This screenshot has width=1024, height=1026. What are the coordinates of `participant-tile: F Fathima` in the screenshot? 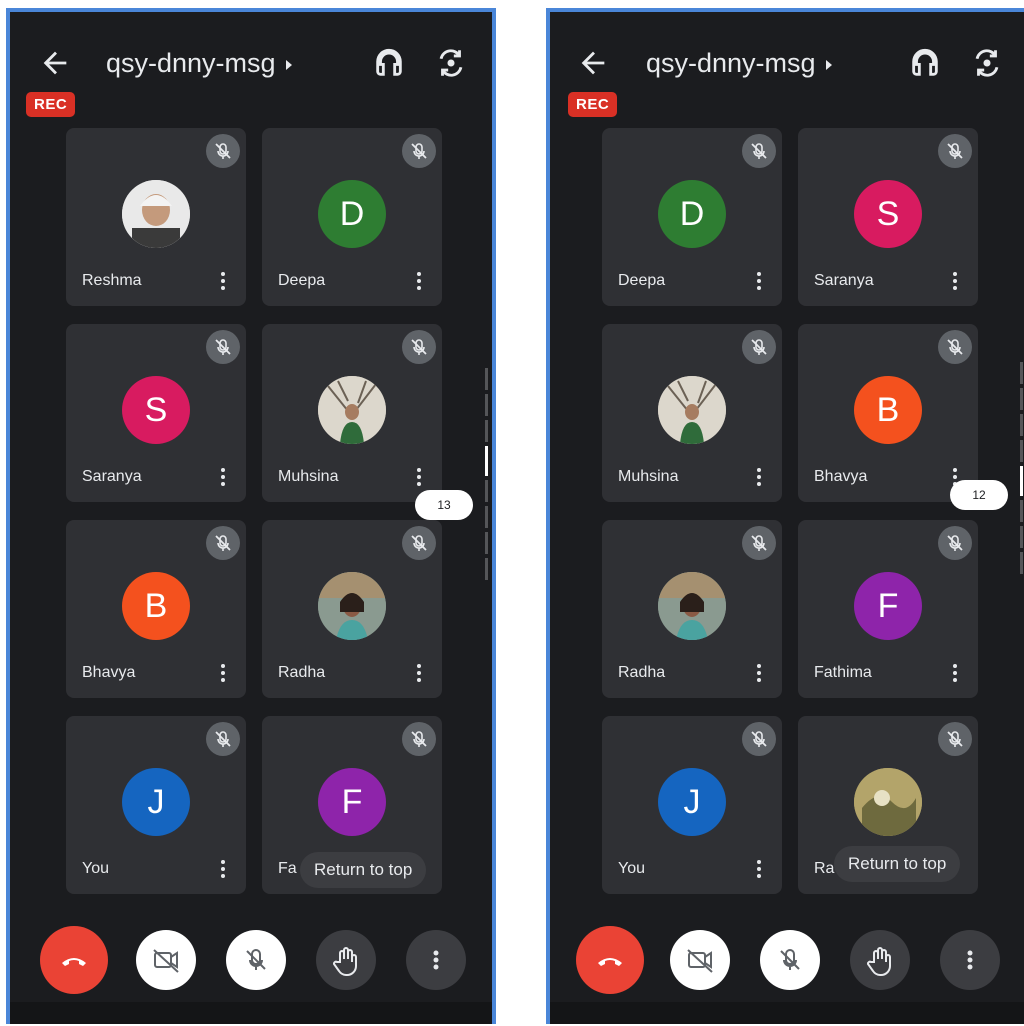 It's located at (888, 609).